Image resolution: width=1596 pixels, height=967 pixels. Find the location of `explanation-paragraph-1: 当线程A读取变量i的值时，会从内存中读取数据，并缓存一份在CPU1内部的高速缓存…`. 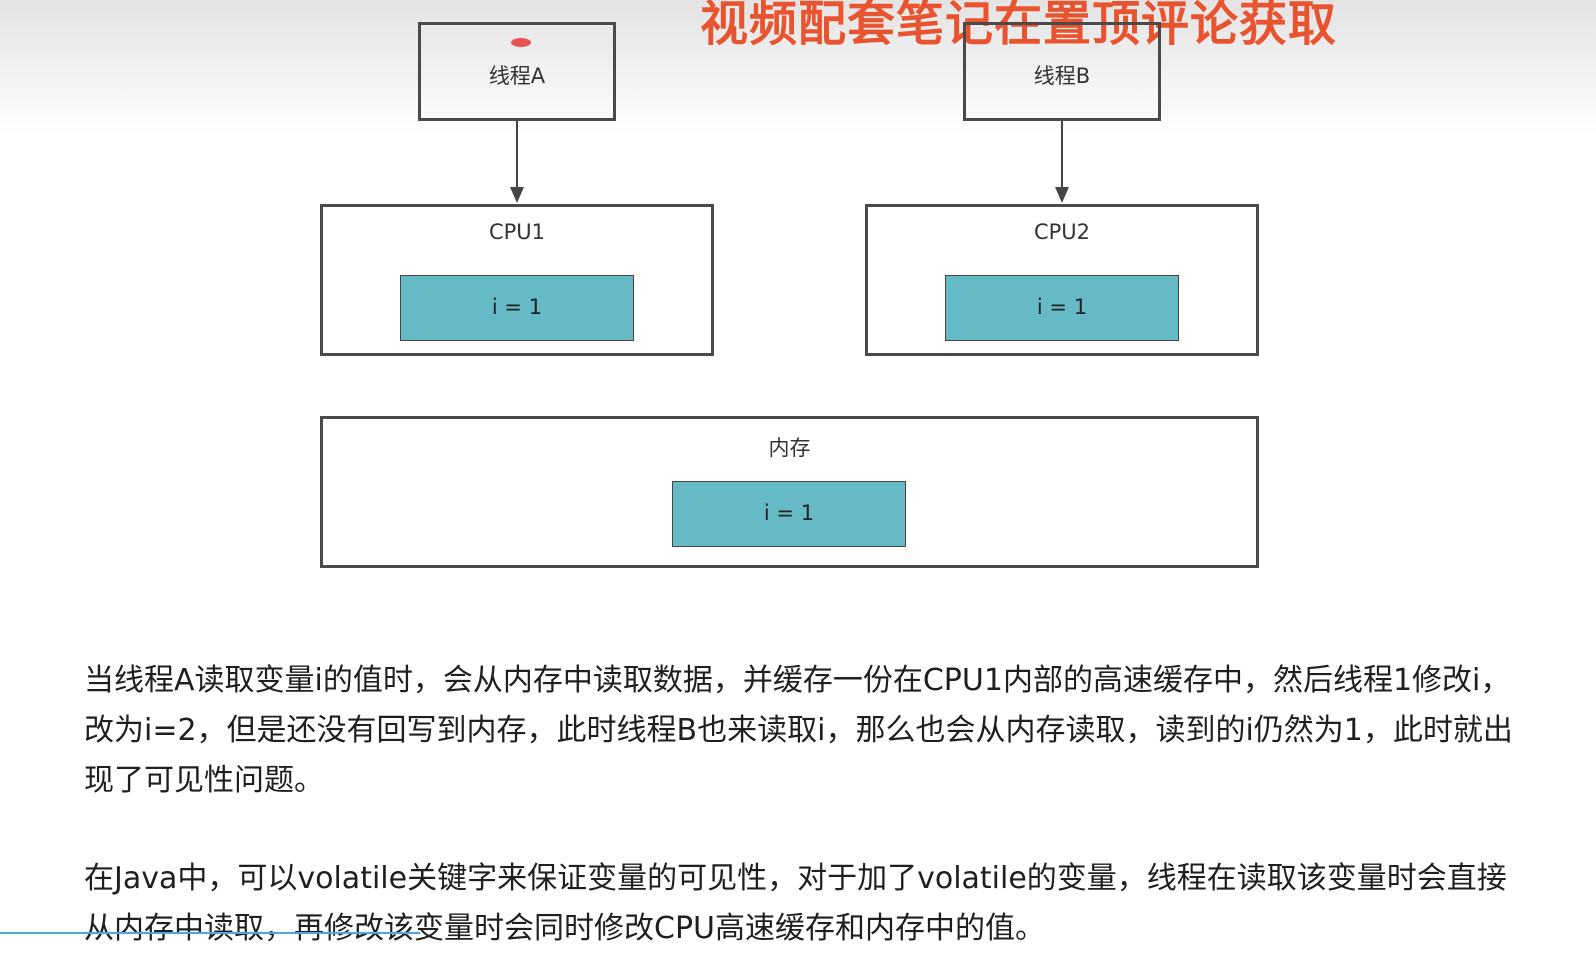

explanation-paragraph-1: 当线程A读取变量i的值时，会从内存中读取数据，并缓存一份在CPU1内部的高速缓存… is located at coordinates (798, 730).